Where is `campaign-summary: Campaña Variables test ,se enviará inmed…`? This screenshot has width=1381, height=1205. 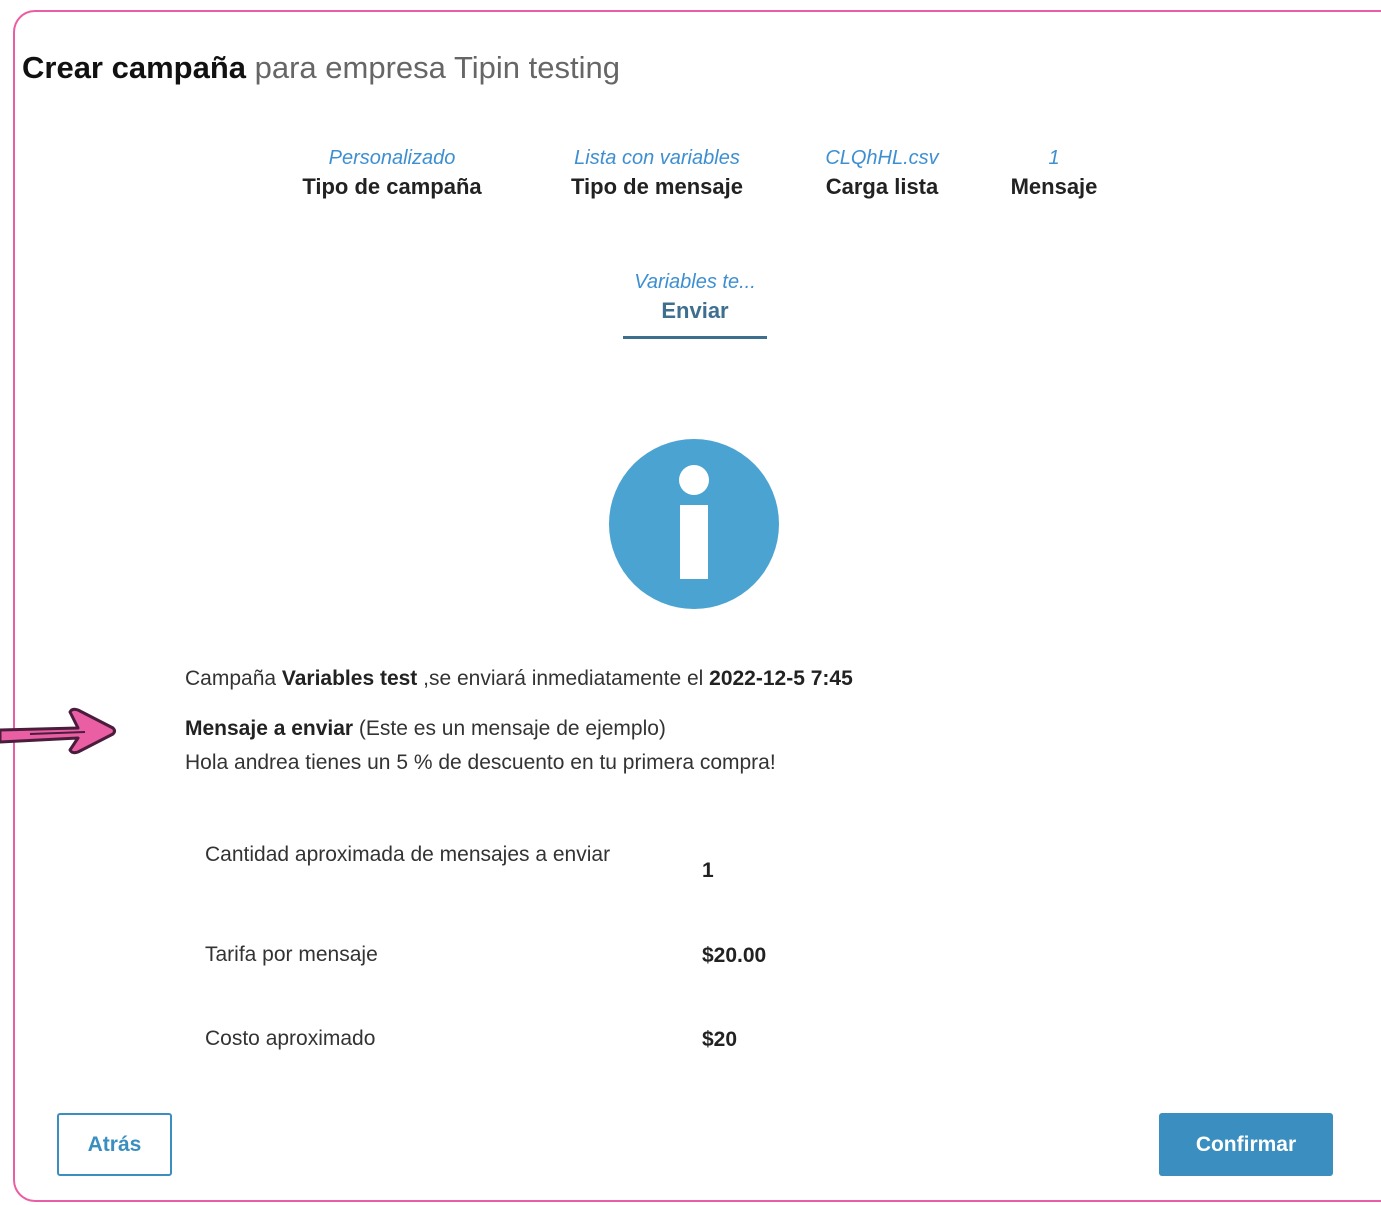
campaign-summary: Campaña Variables test ,se enviará inmed… is located at coordinates (519, 721).